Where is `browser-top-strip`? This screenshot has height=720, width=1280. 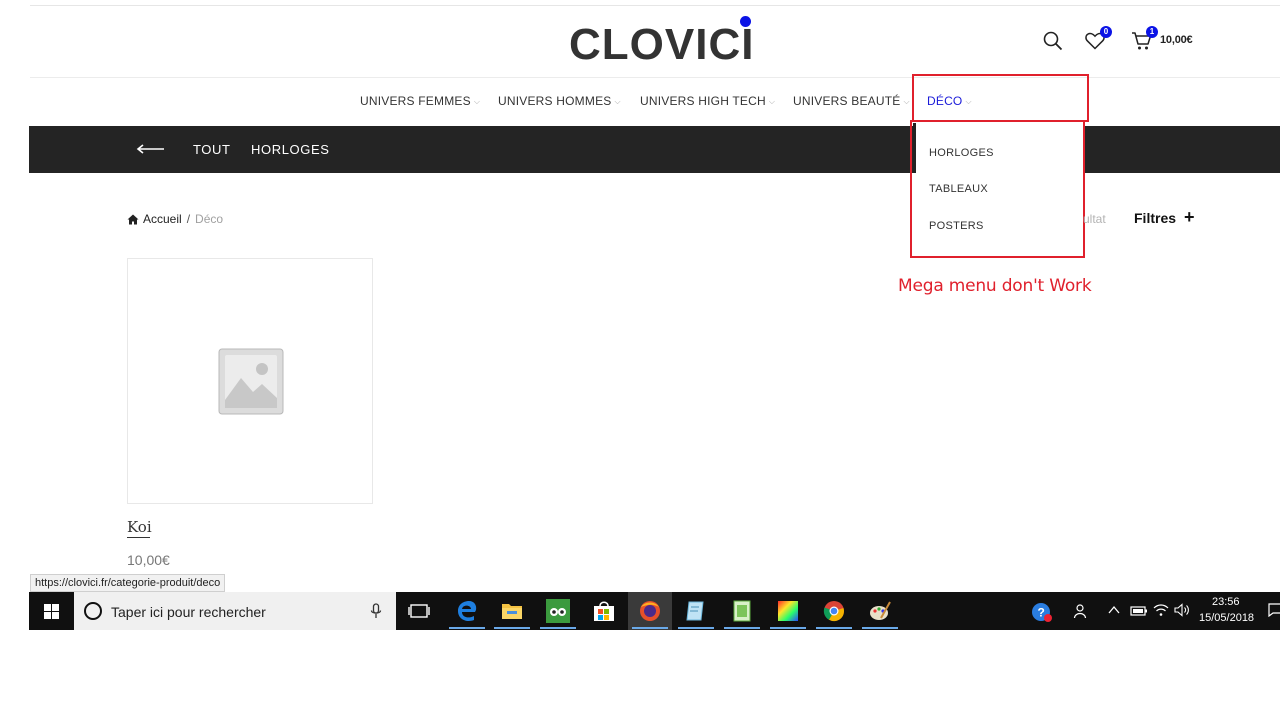 browser-top-strip is located at coordinates (655, 3).